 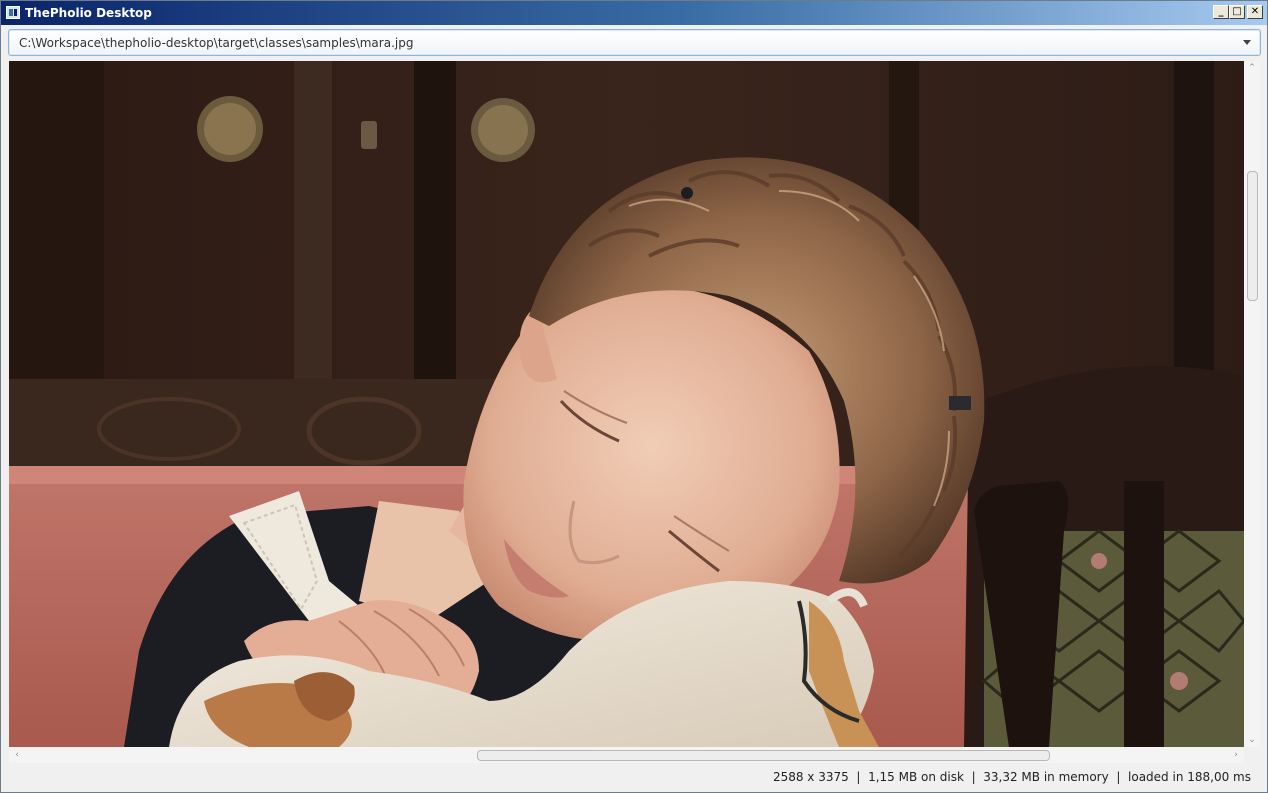 What do you see at coordinates (763, 755) in the screenshot?
I see `horizontal-scroll-thumb` at bounding box center [763, 755].